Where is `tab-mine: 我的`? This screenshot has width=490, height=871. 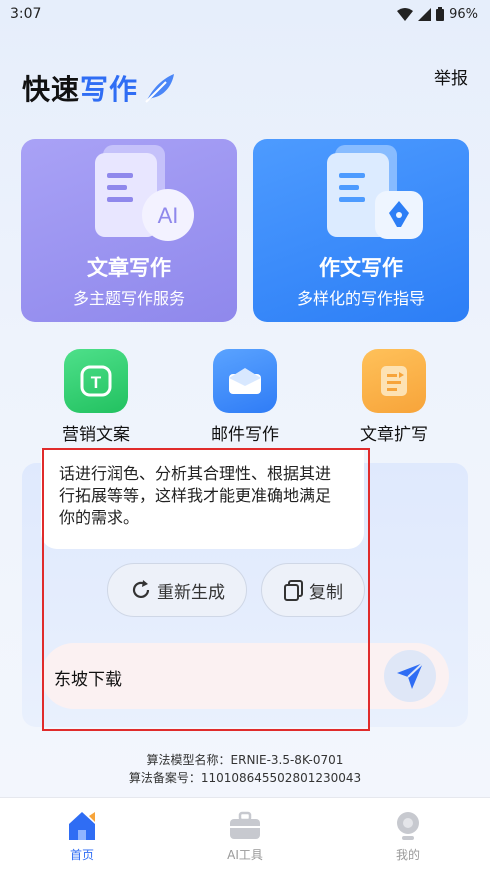 tab-mine: 我的 is located at coordinates (408, 834).